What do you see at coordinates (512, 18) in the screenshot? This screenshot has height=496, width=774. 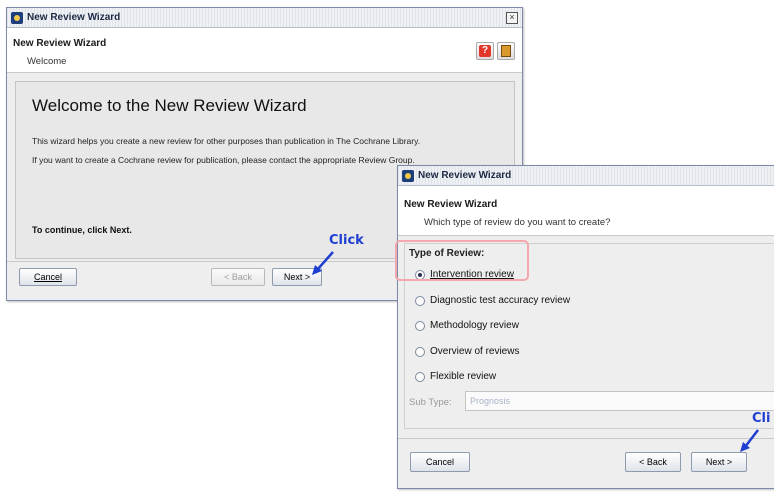 I see `close-icon: ×` at bounding box center [512, 18].